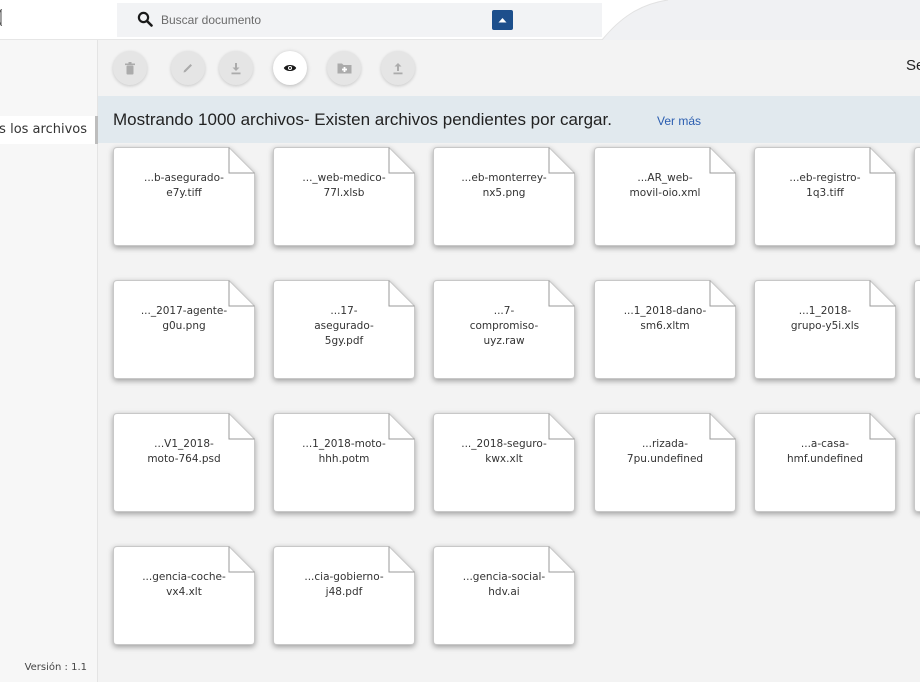 This screenshot has height=682, width=920. I want to click on file-card: ...AR_web- movil-oio.xml, so click(665, 196).